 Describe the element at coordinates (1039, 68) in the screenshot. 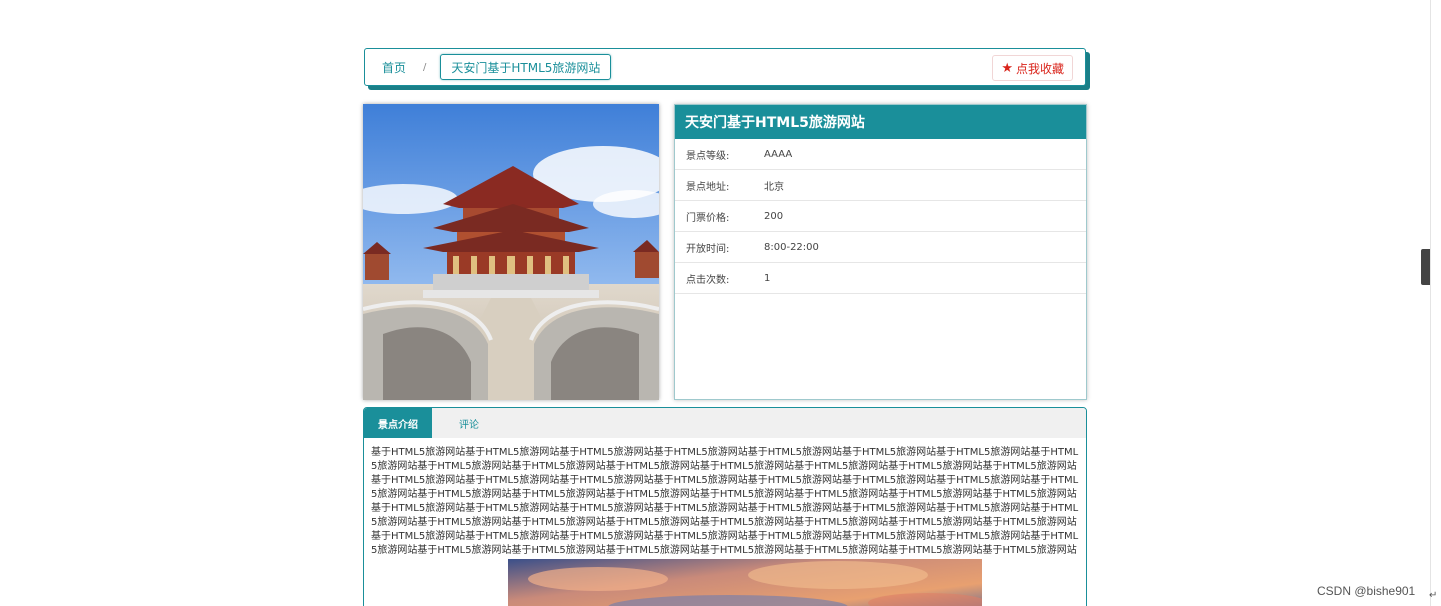

I see `favorite-button-label: 点我收藏` at that location.